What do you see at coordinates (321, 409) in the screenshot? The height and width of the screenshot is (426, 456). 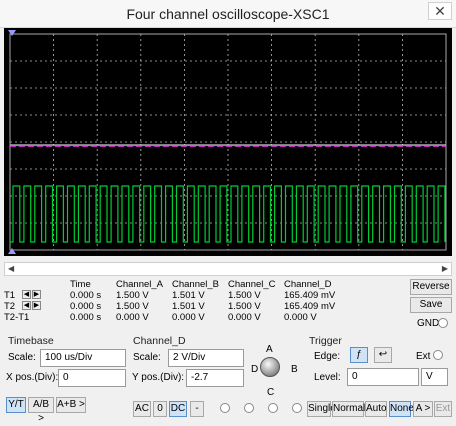 I see `trigger-single-button: Single` at bounding box center [321, 409].